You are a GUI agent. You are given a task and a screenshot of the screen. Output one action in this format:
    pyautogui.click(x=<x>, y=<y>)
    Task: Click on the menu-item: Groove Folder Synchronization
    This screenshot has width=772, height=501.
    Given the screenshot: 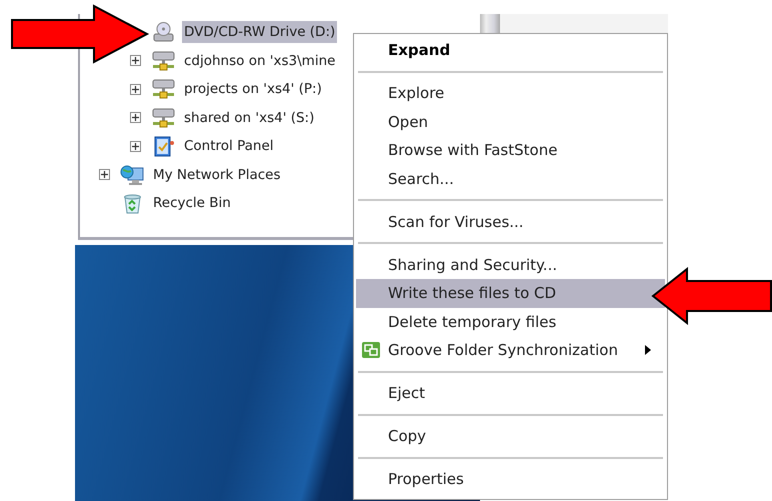 What is the action you would take?
    pyautogui.click(x=510, y=350)
    